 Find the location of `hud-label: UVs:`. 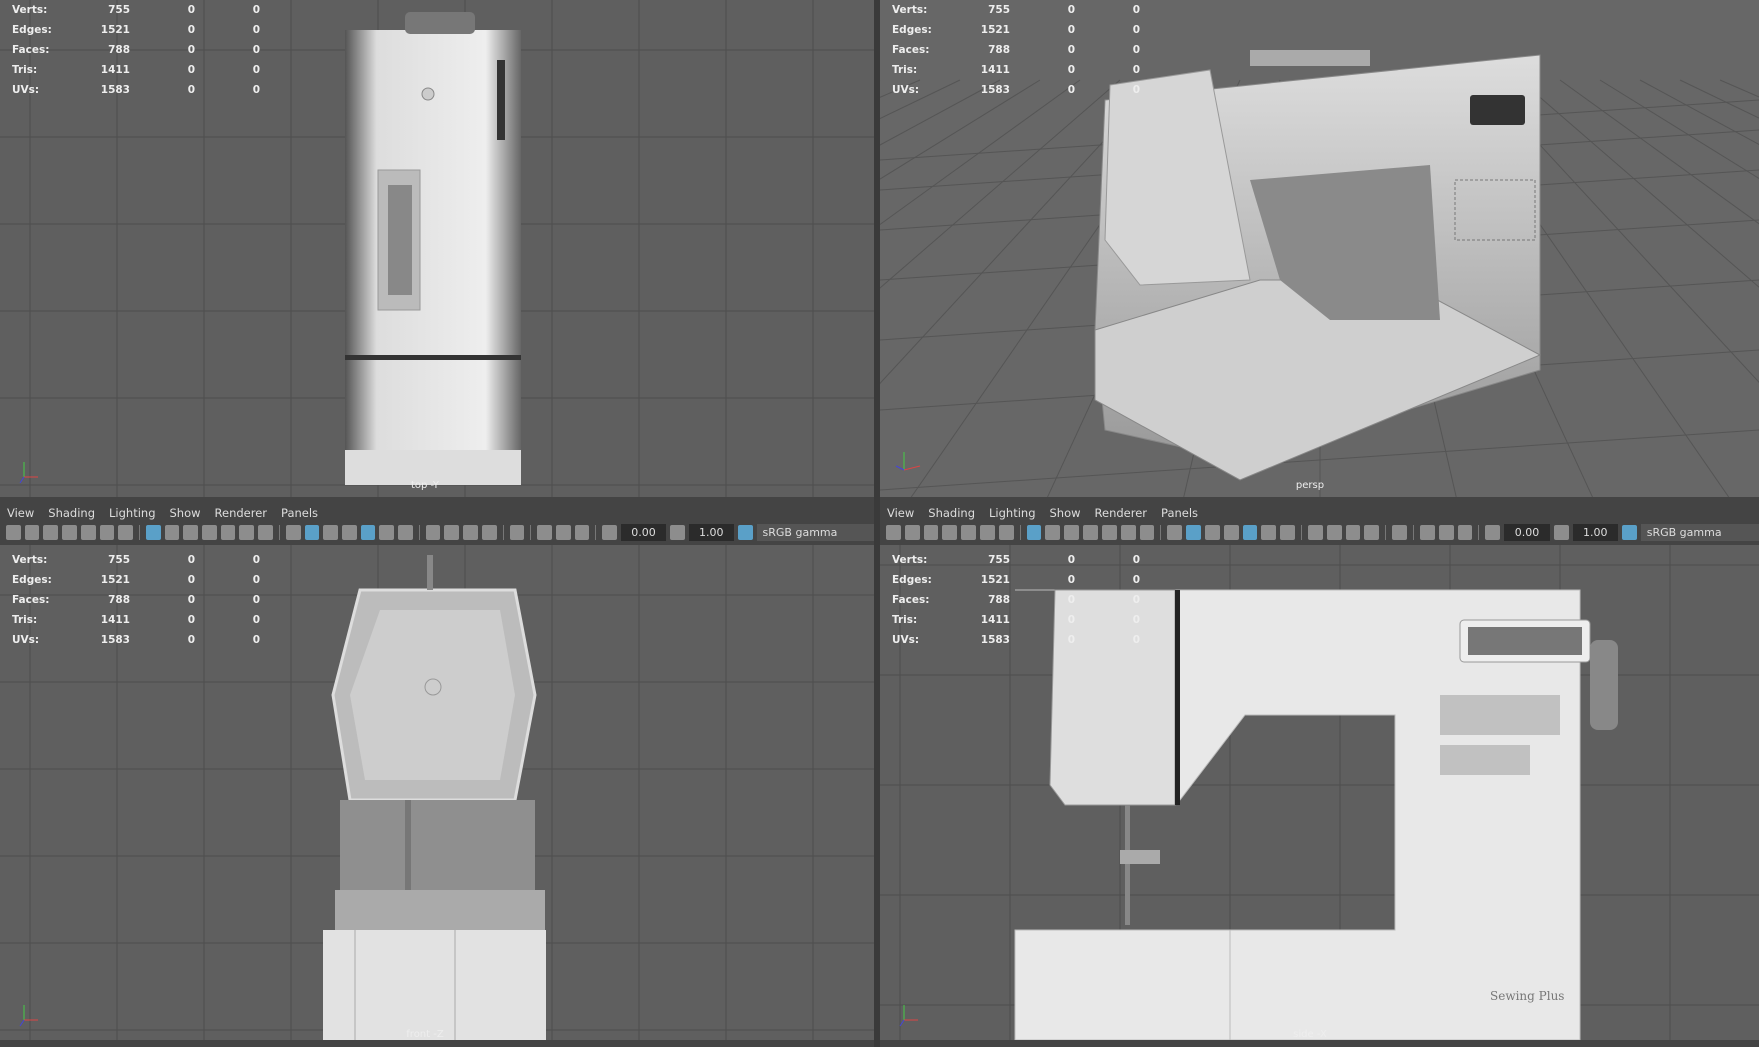

hud-label: UVs: is located at coordinates (26, 640).